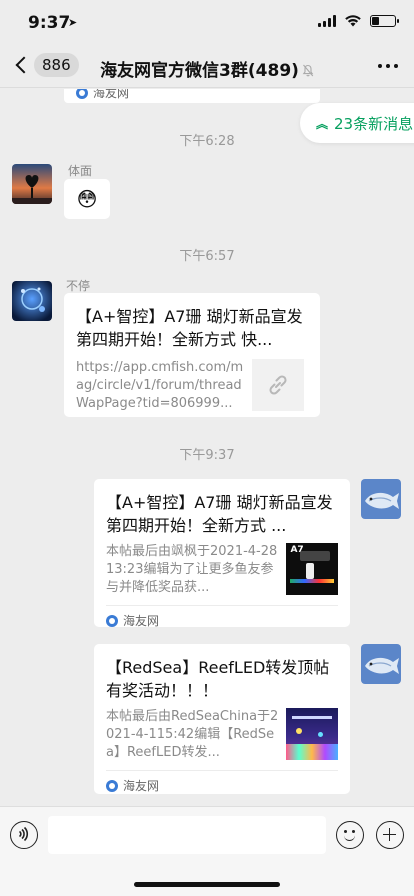 The width and height of the screenshot is (414, 896). I want to click on link-icon, so click(278, 385).